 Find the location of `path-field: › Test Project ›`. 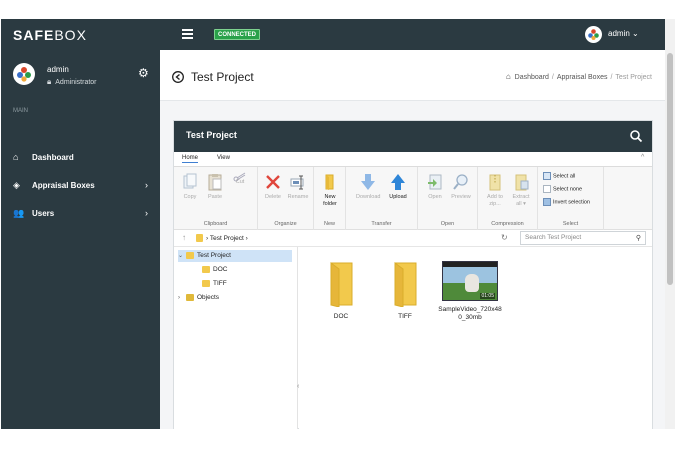

path-field: › Test Project › is located at coordinates (354, 238).